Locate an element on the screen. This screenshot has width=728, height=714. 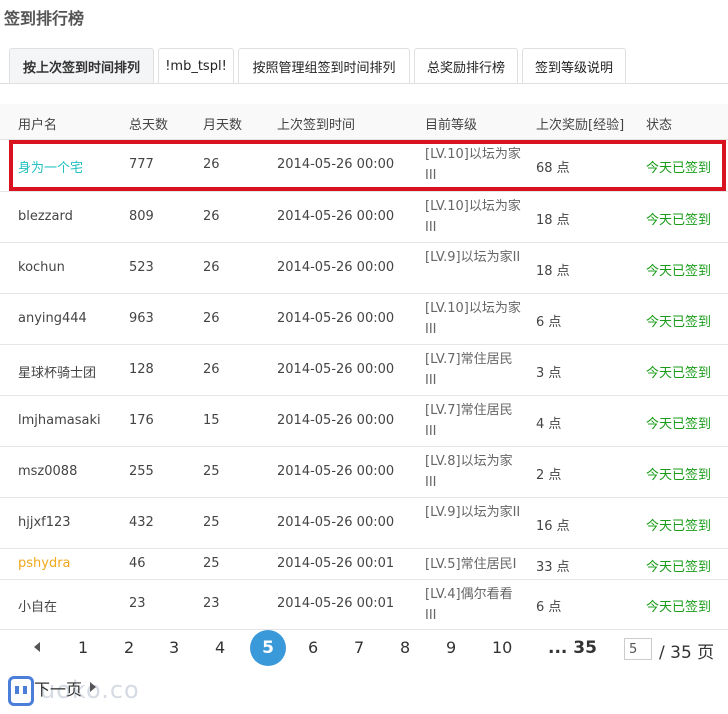
pagination: 1 2 3 4 6 7 8 9 10 ... 35 5 / 35 页 is located at coordinates (364, 649).